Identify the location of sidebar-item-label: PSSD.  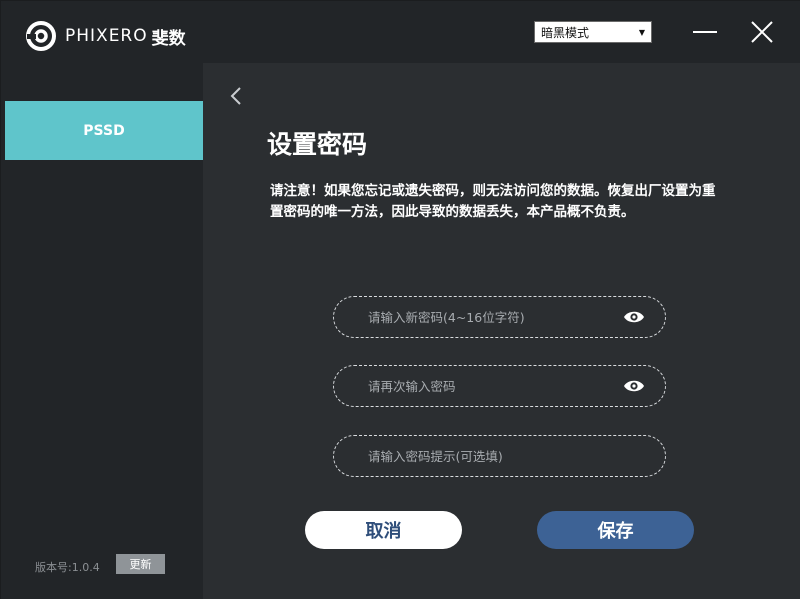
(104, 130).